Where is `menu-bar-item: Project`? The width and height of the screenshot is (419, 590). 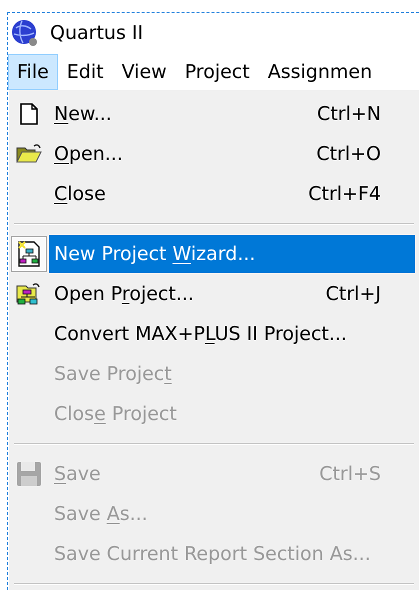
menu-bar-item: Project is located at coordinates (217, 72).